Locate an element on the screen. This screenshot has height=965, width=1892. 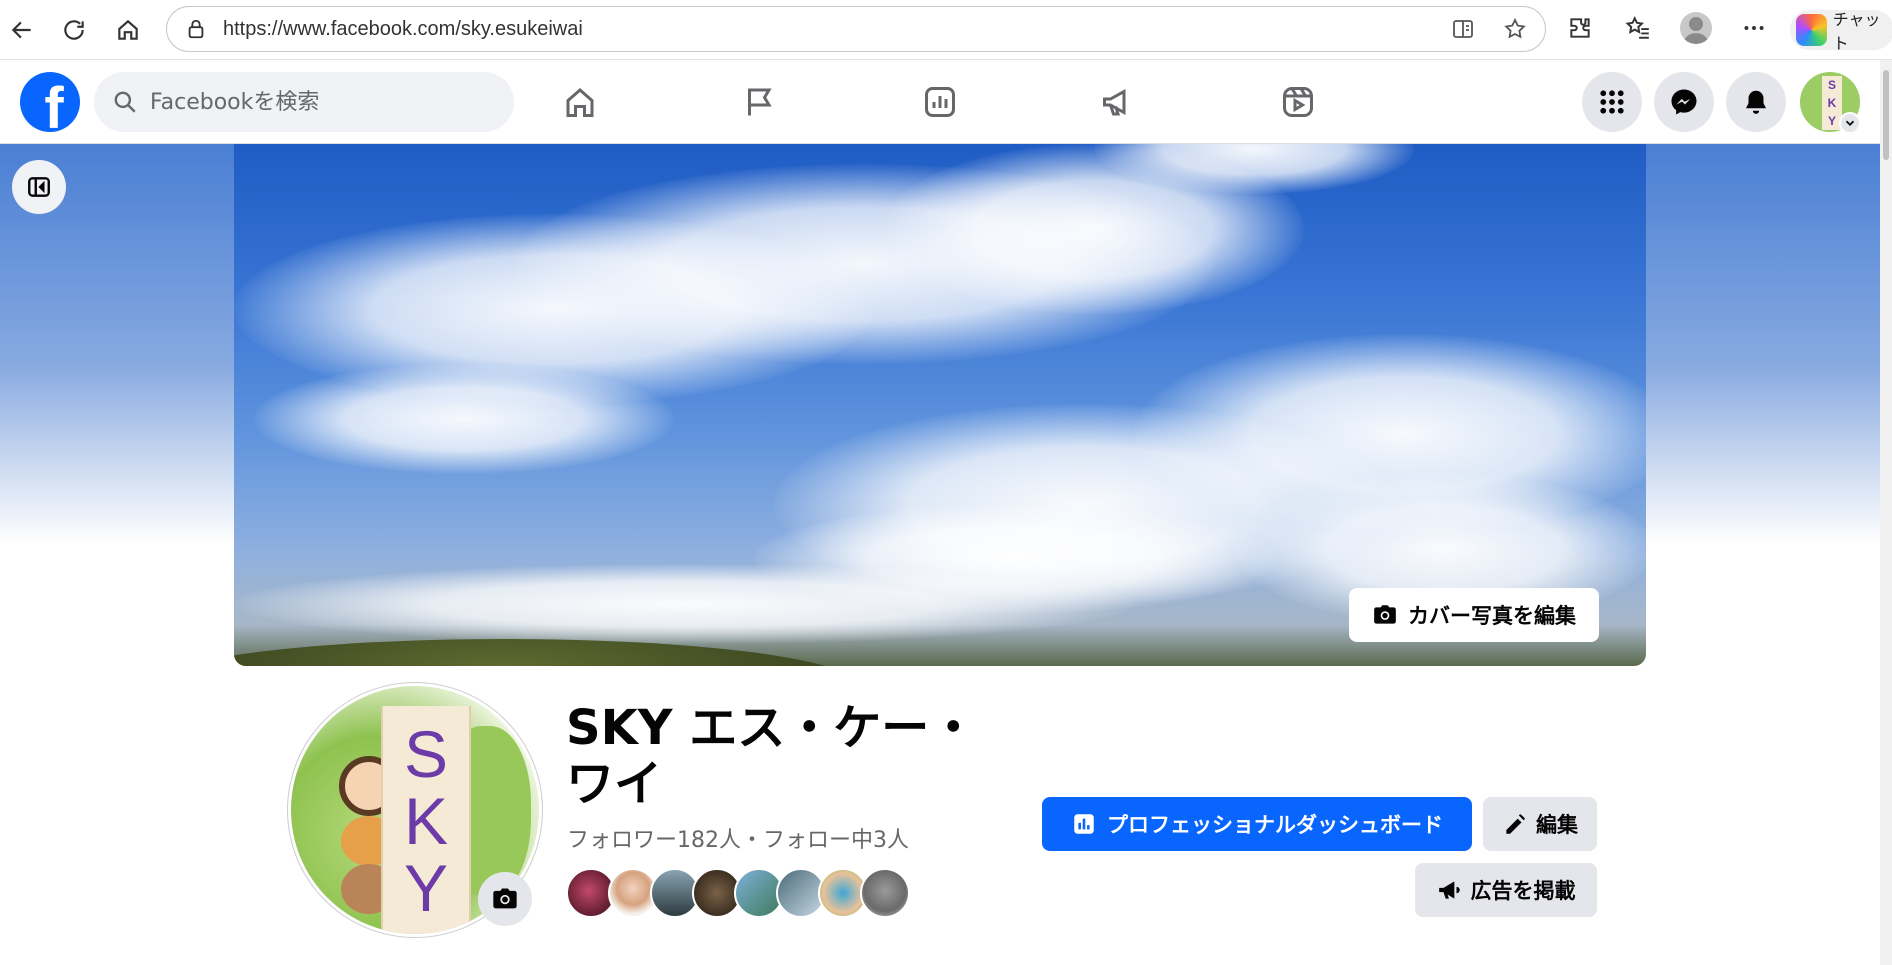
update-profile-picture-button is located at coordinates (505, 899).